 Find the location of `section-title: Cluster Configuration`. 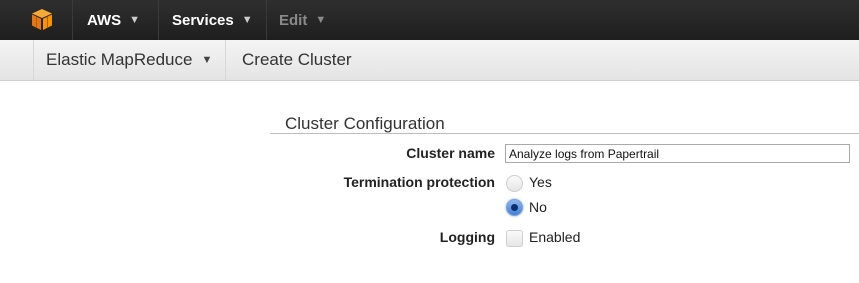

section-title: Cluster Configuration is located at coordinates (365, 123).